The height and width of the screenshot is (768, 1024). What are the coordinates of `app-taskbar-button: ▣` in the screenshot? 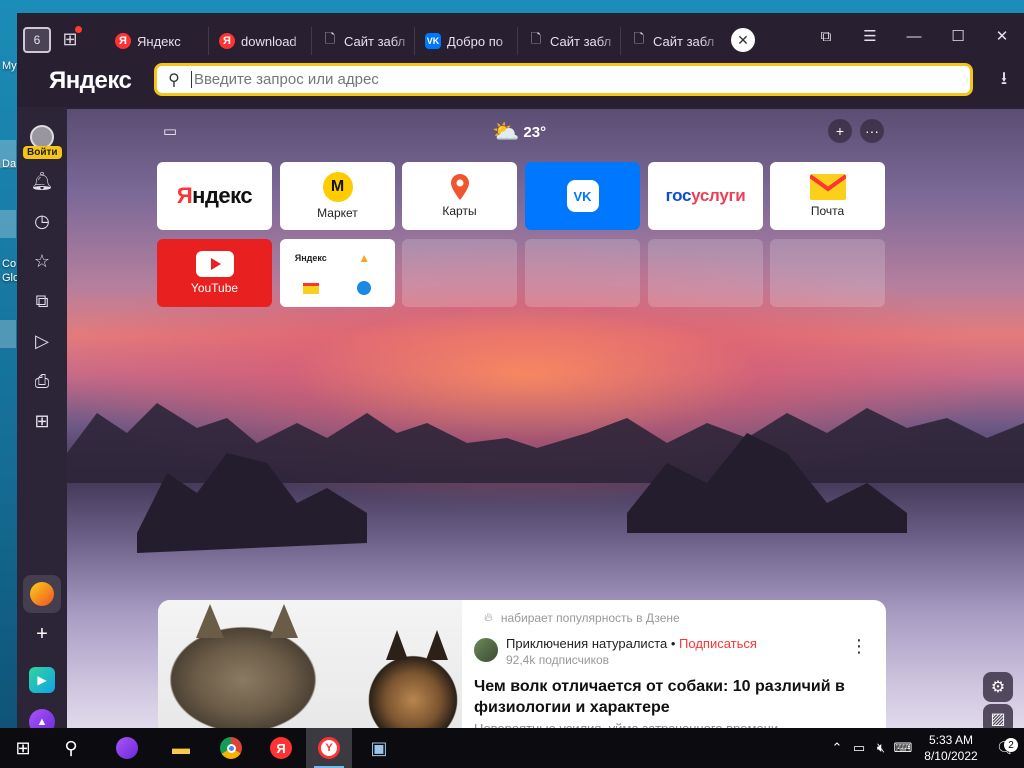 It's located at (379, 748).